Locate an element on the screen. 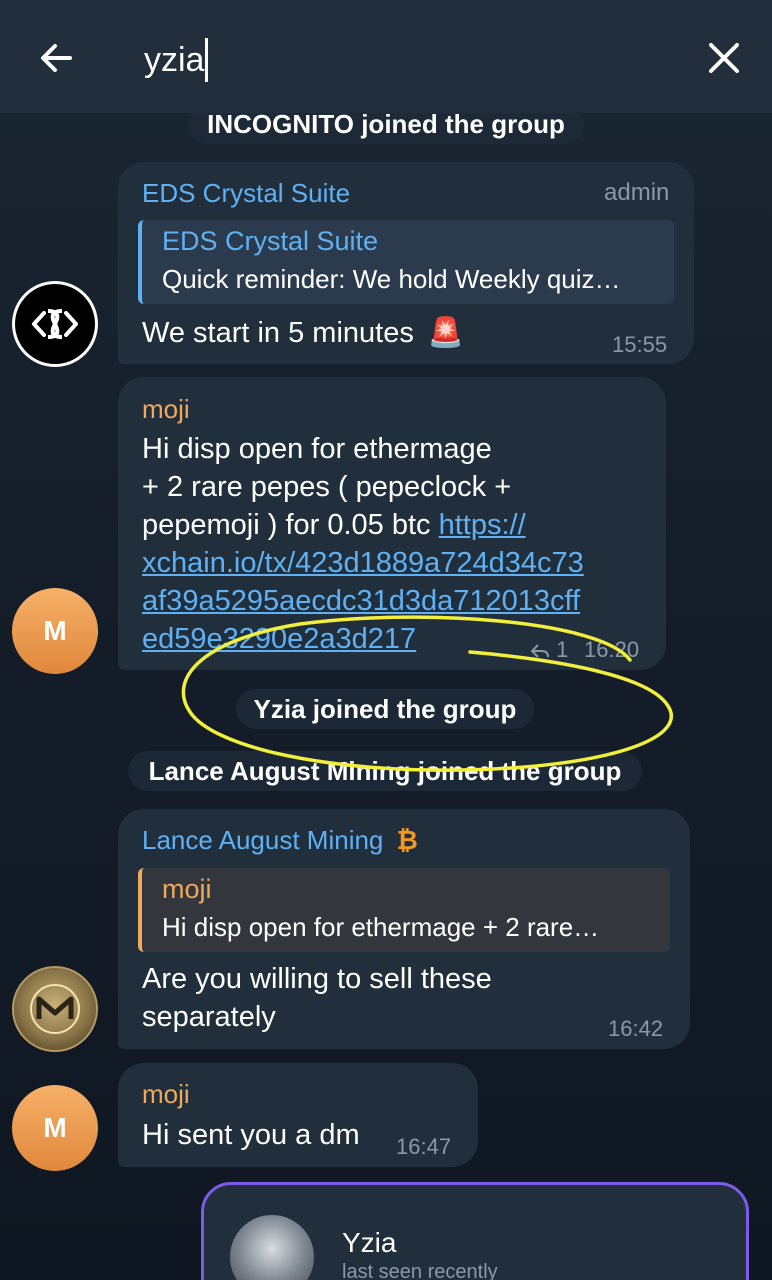 The width and height of the screenshot is (772, 1280). message-bubble-moji-dm: moji Hi sent you a dm 16:47 is located at coordinates (298, 1115).